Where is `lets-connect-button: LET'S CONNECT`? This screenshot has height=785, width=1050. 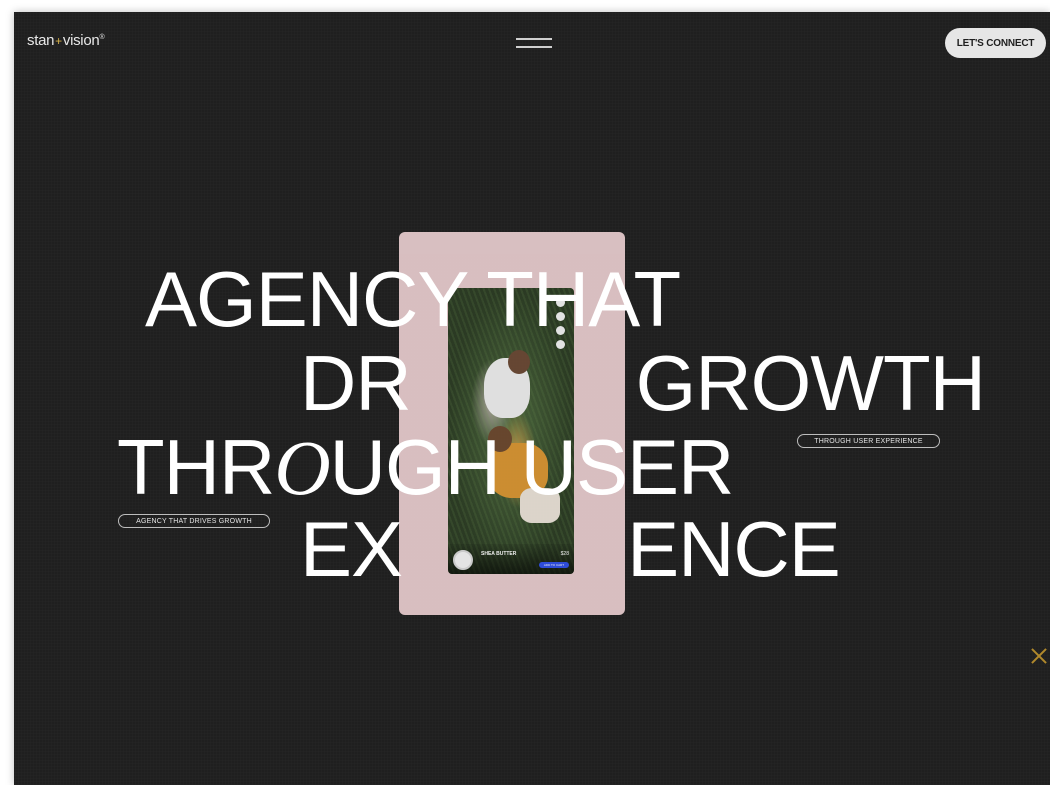
lets-connect-button: LET'S CONNECT is located at coordinates (995, 43).